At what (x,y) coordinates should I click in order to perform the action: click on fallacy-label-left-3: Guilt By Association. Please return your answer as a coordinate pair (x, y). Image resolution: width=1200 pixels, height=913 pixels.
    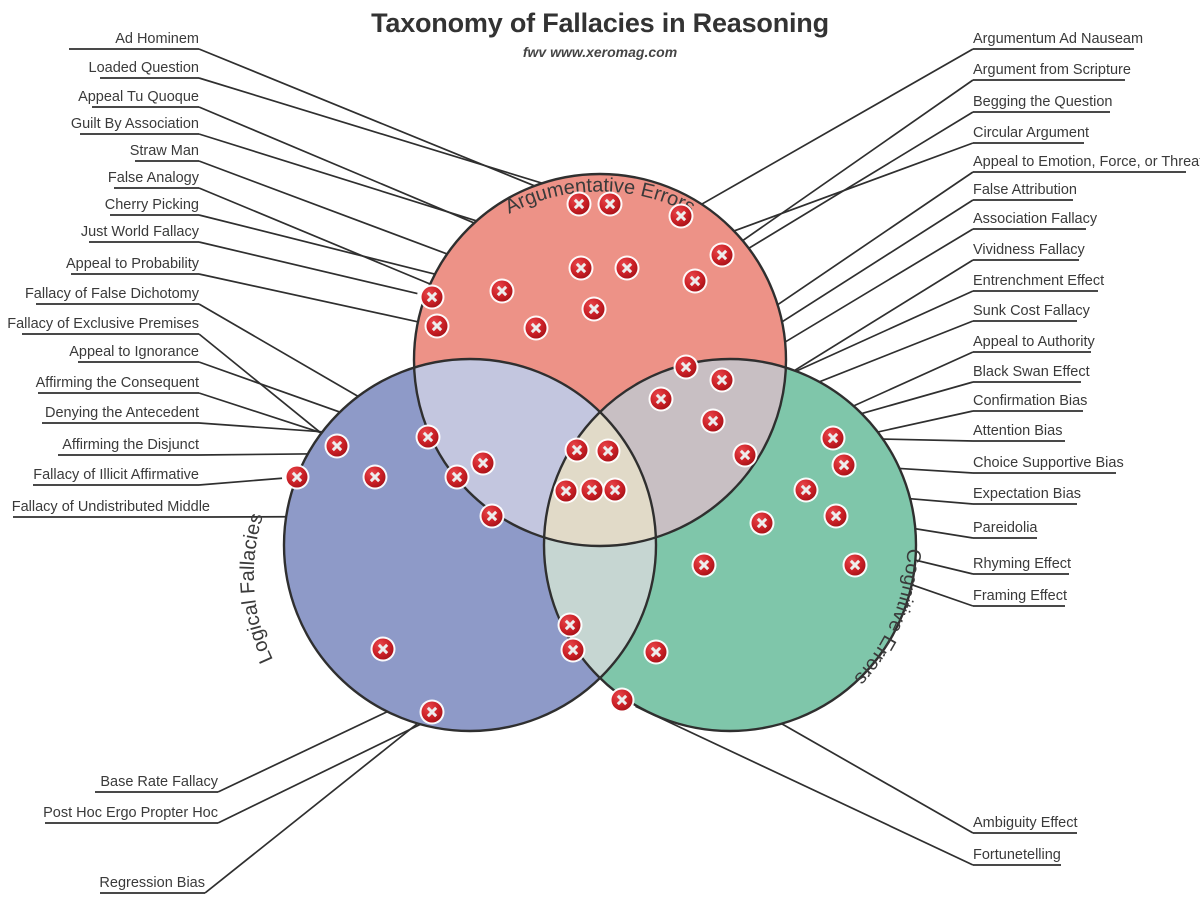
    Looking at the image, I should click on (135, 124).